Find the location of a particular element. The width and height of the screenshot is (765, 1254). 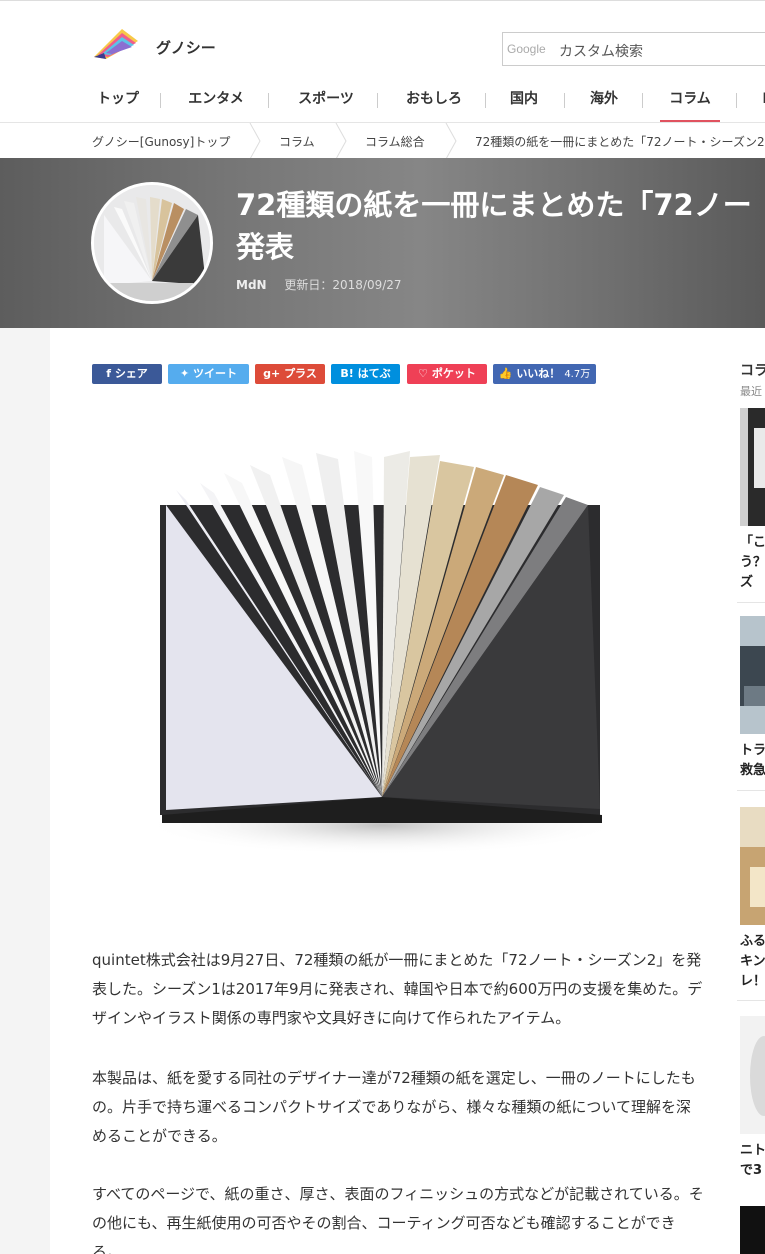

google-logo: Google is located at coordinates (526, 49).